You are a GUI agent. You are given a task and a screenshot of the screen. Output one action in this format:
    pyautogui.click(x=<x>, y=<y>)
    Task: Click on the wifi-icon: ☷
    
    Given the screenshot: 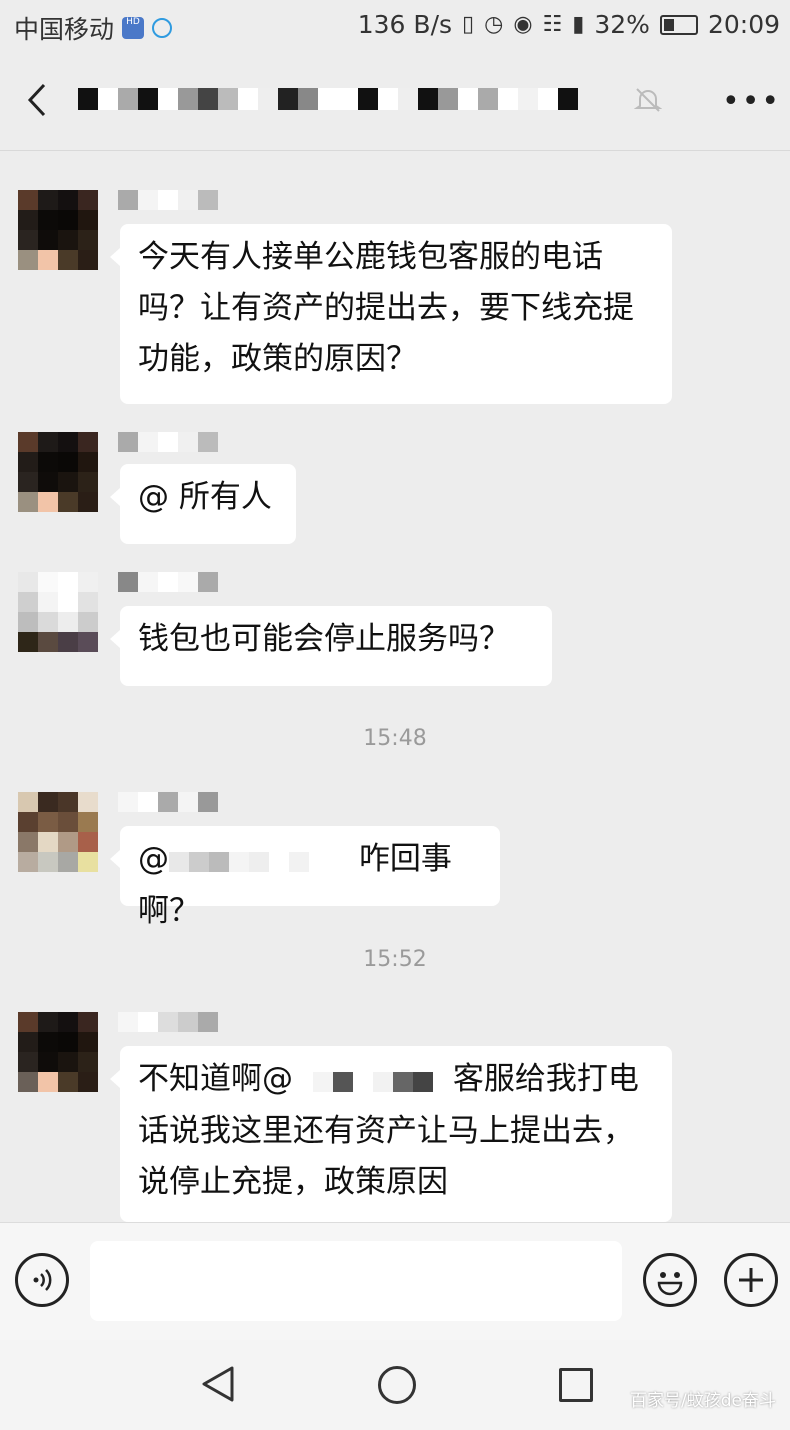 What is the action you would take?
    pyautogui.click(x=552, y=24)
    